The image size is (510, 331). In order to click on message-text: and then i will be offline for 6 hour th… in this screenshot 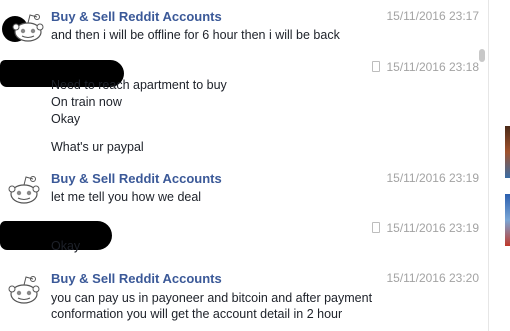, I will do `click(195, 35)`.